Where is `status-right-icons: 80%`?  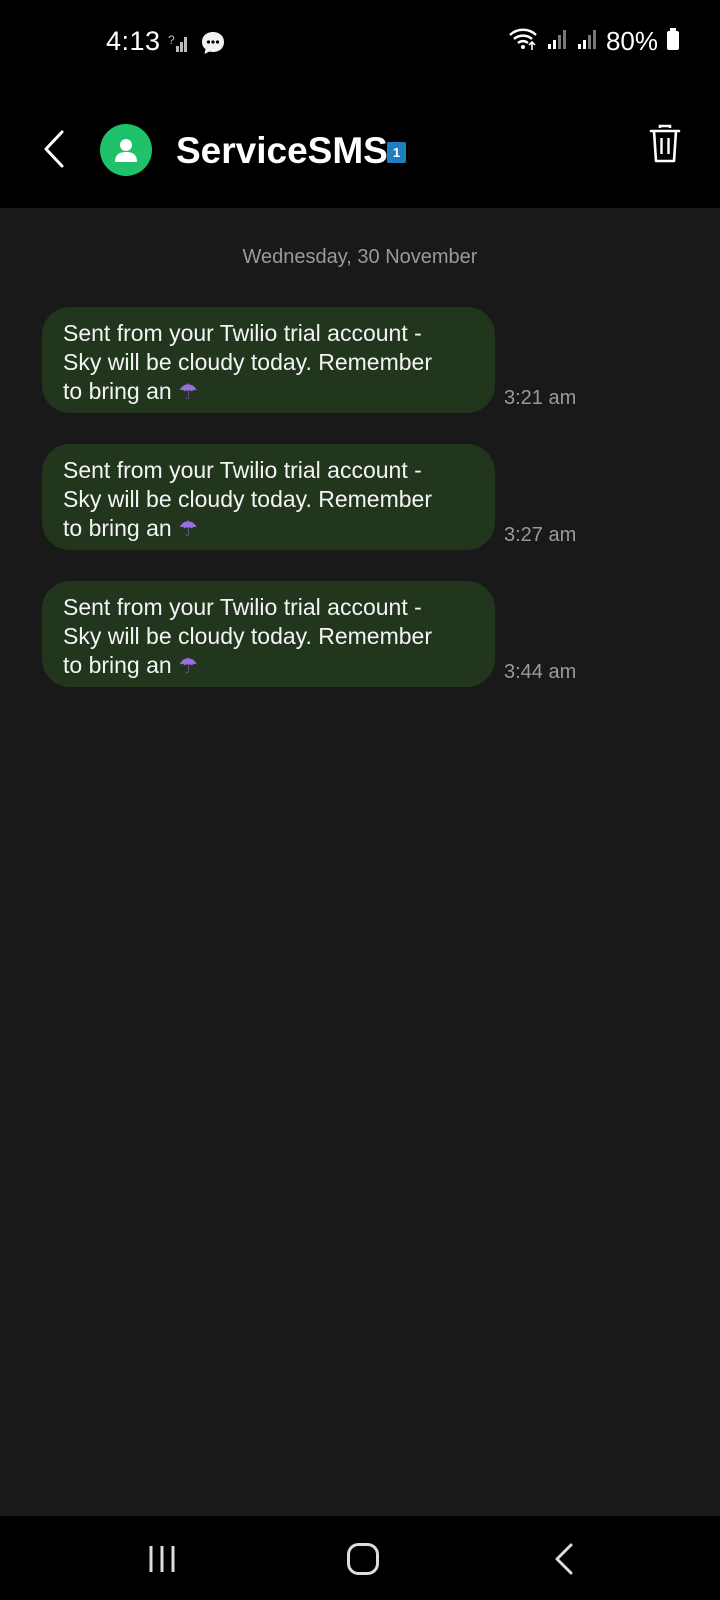 status-right-icons: 80% is located at coordinates (594, 41).